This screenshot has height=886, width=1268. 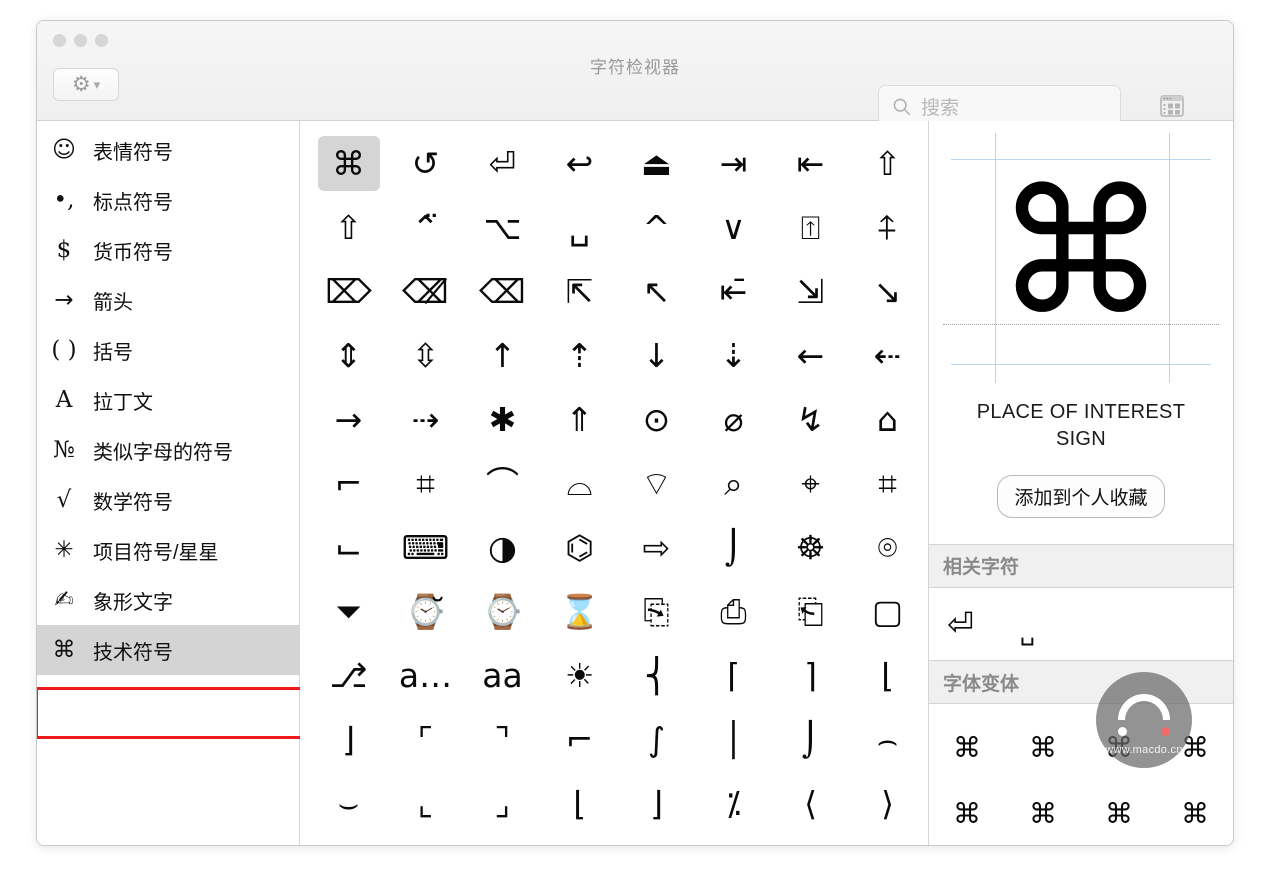 What do you see at coordinates (810, 611) in the screenshot?
I see `character-cell: ⎗` at bounding box center [810, 611].